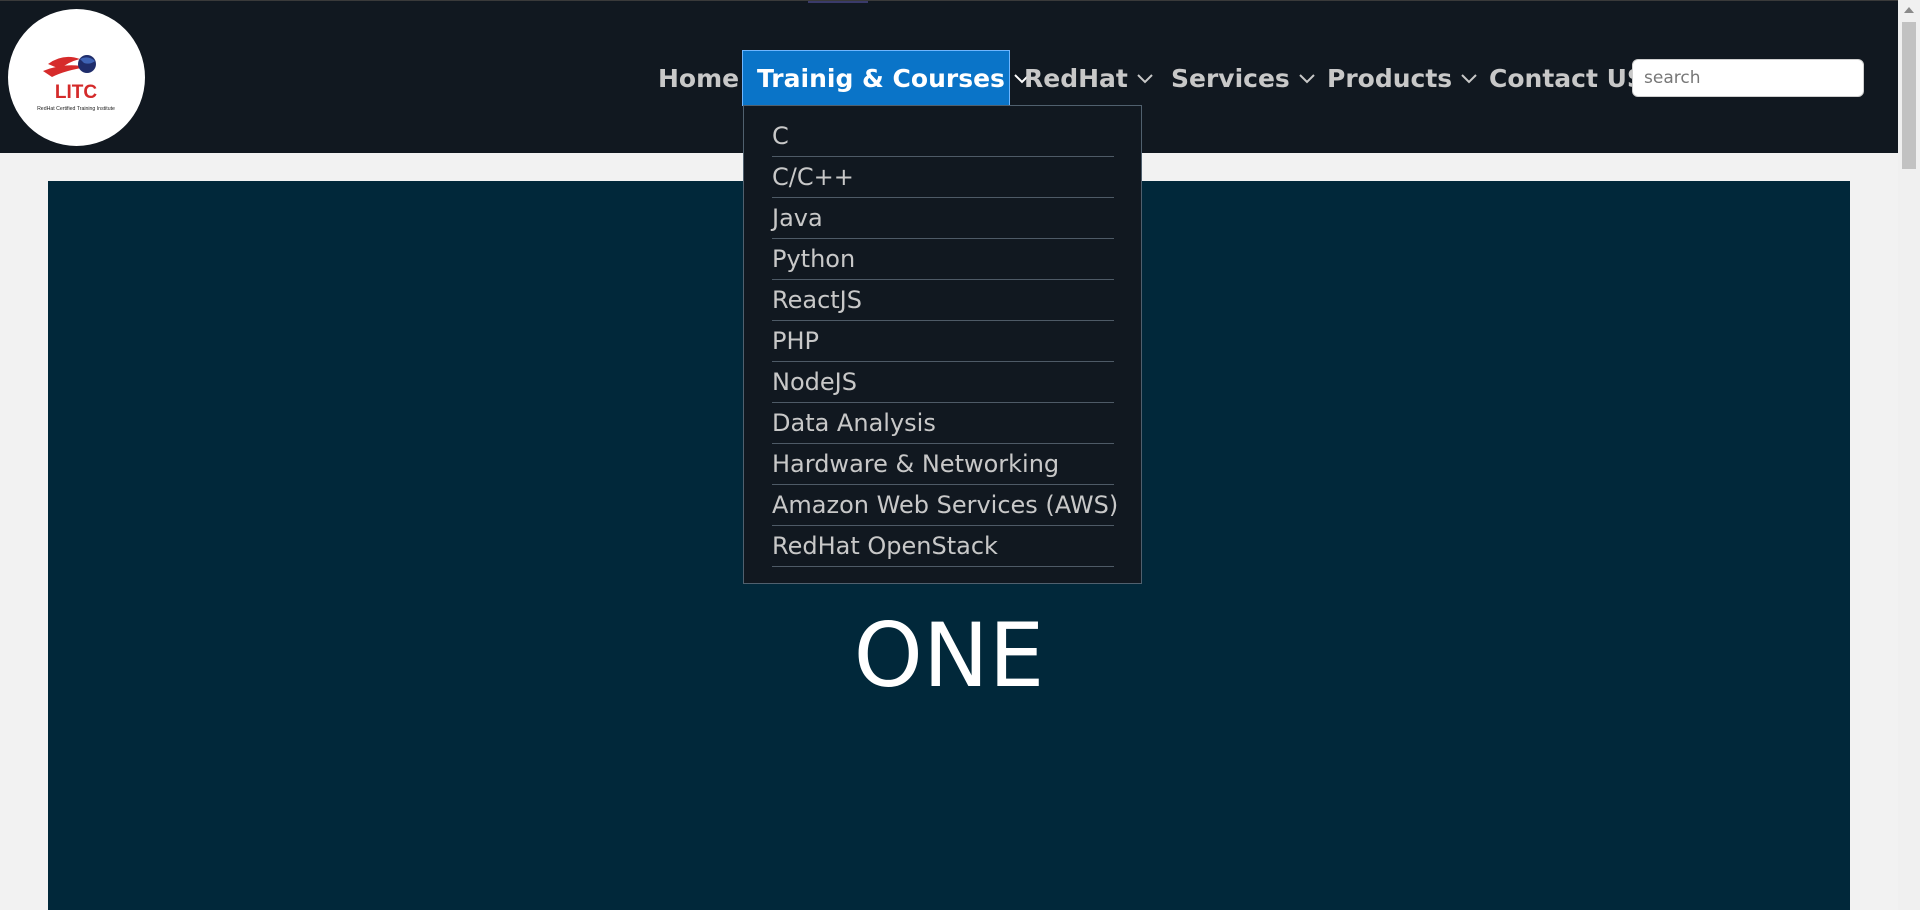 This screenshot has width=1920, height=910. I want to click on nav-redhat: RedHat, so click(1089, 78).